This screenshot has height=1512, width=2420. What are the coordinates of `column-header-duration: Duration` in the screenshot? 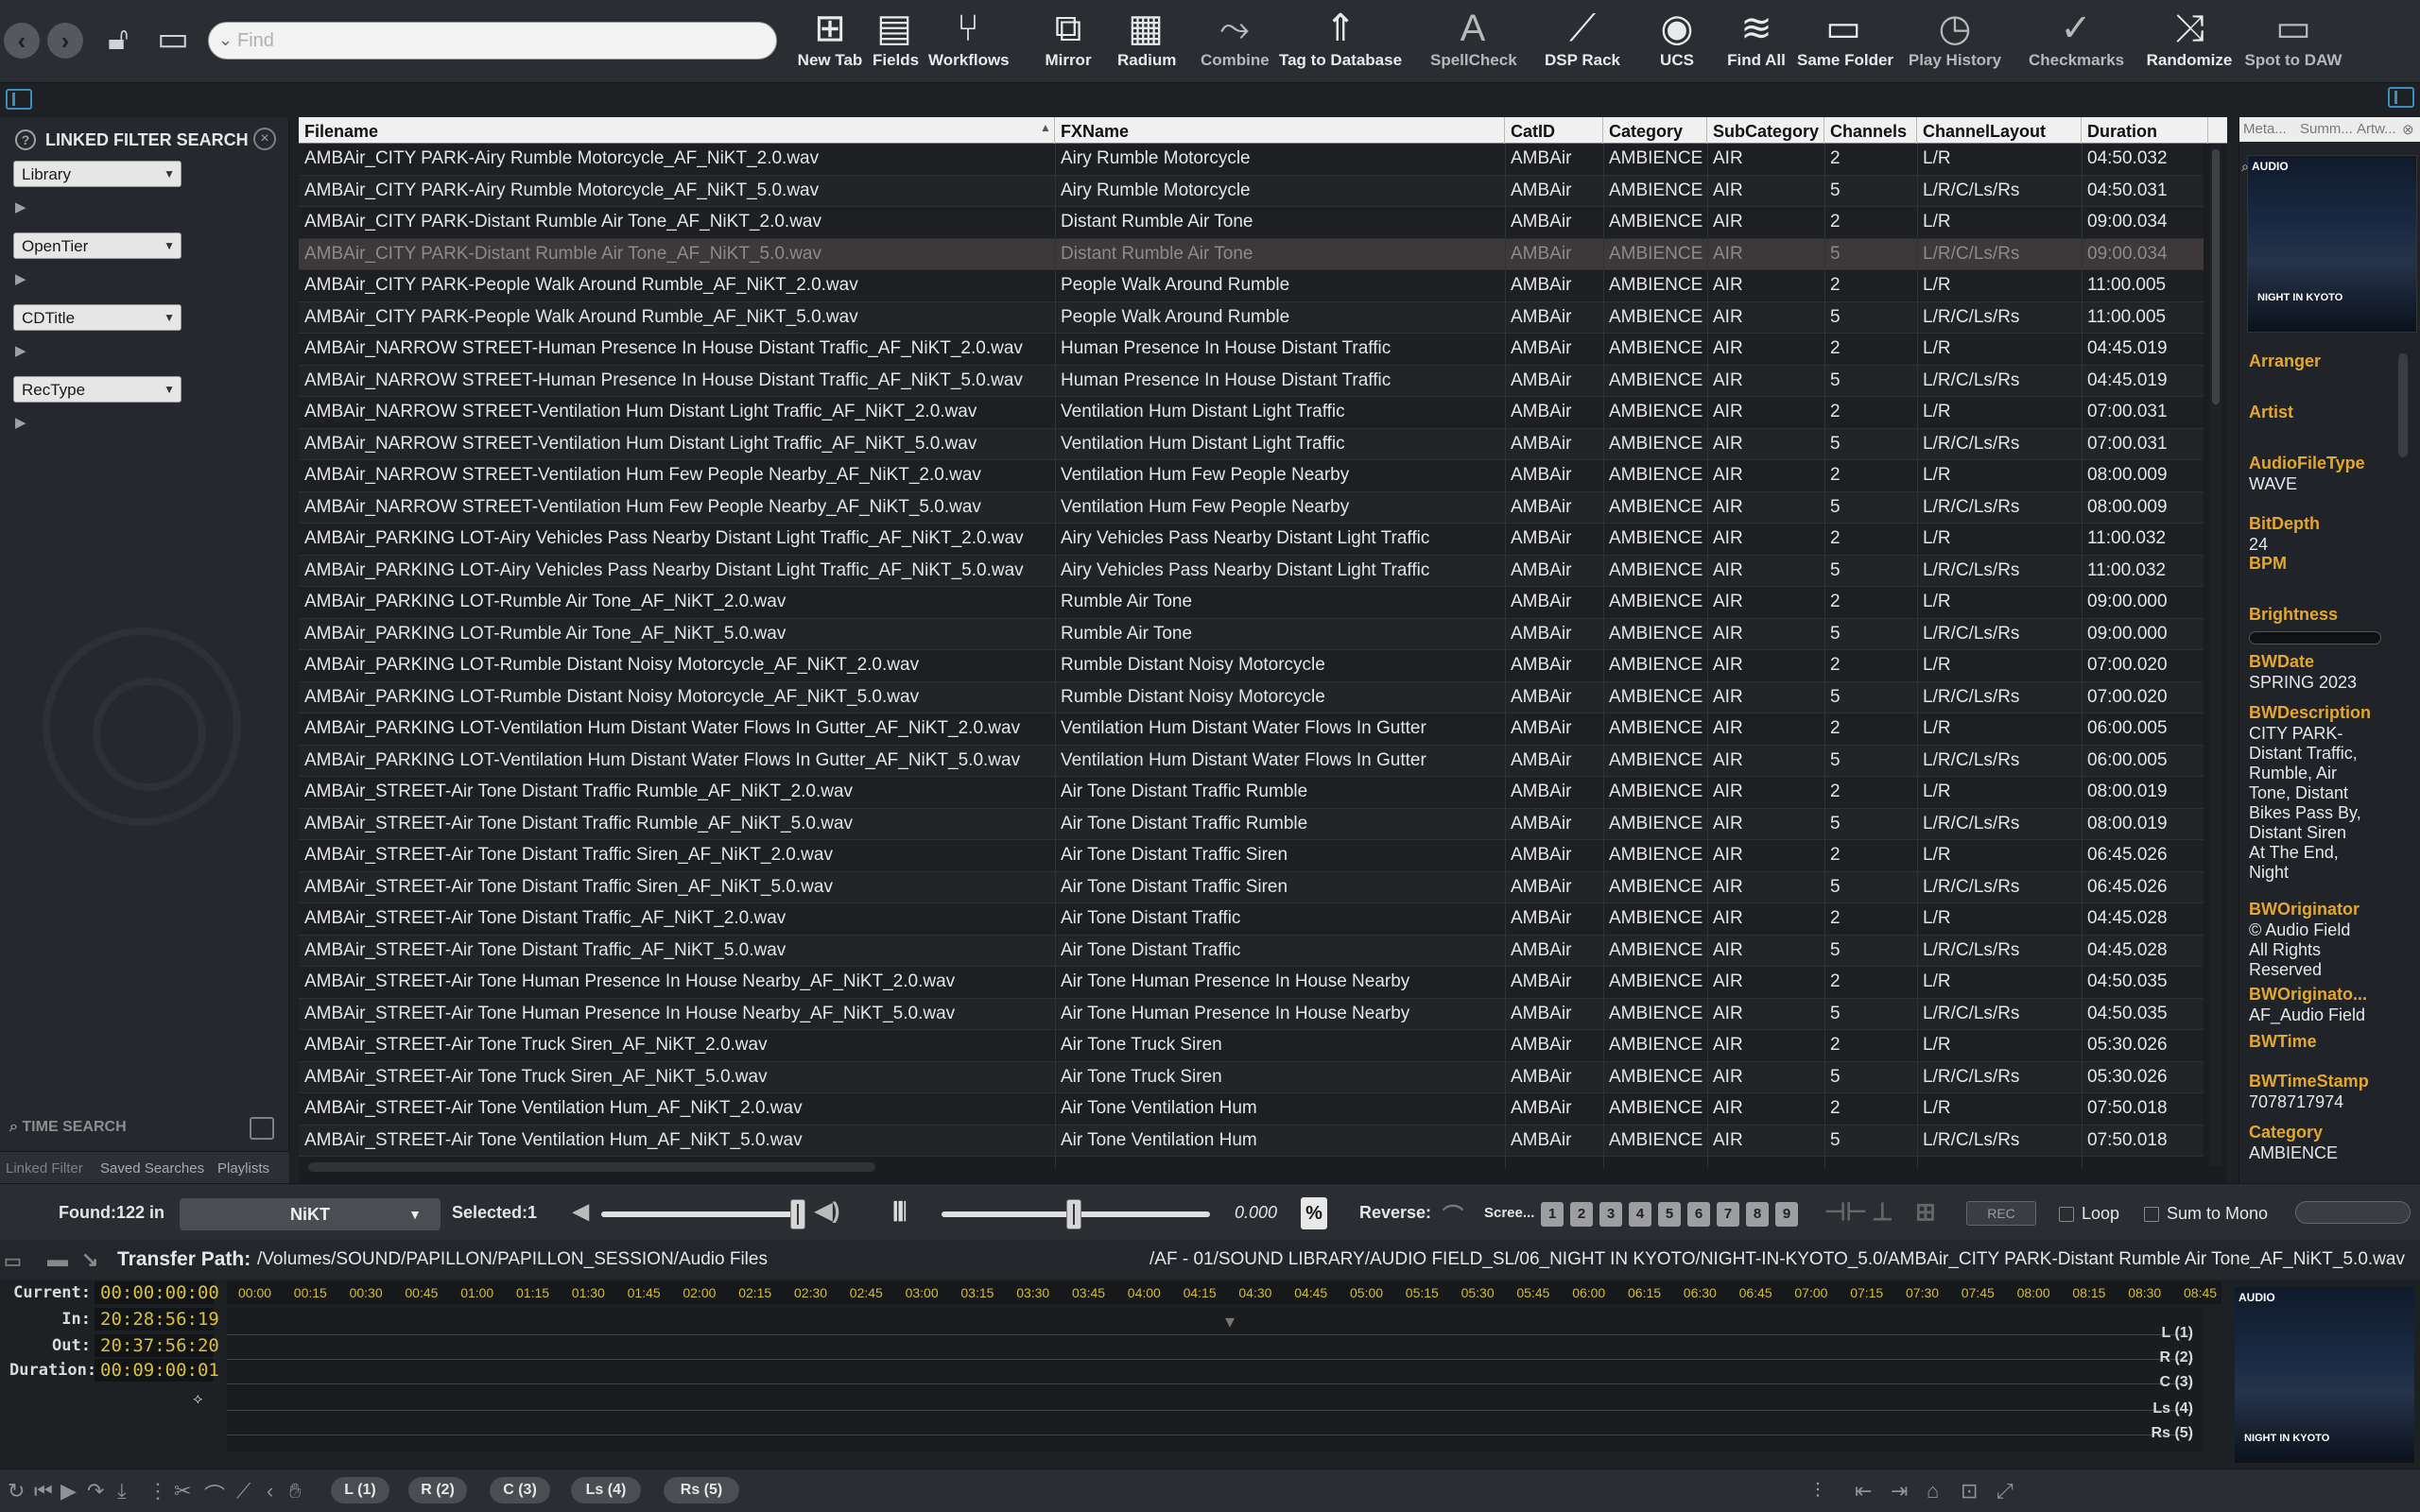 It's located at (2145, 130).